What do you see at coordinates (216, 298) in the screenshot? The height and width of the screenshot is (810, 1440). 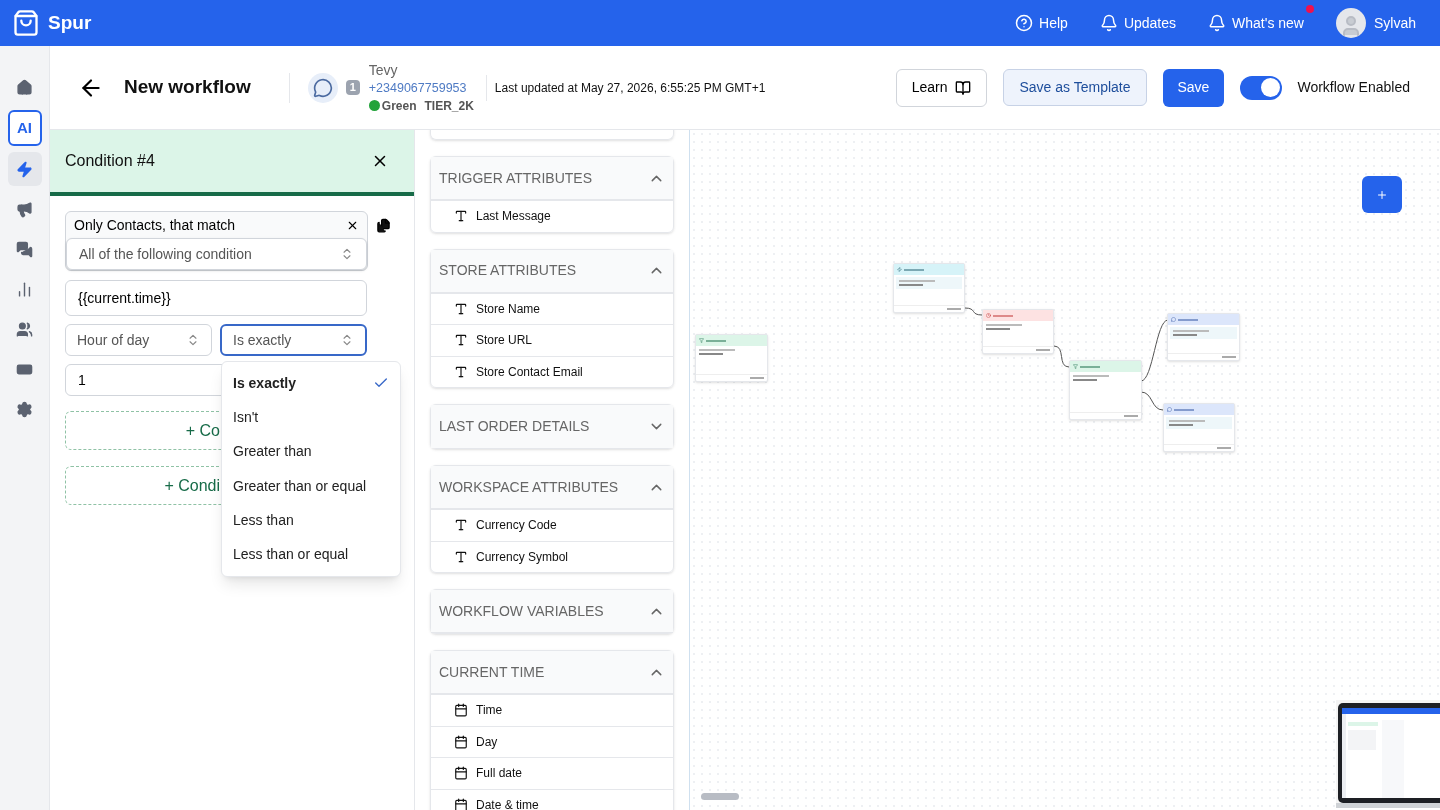 I see `variable-field: {{current.time}}` at bounding box center [216, 298].